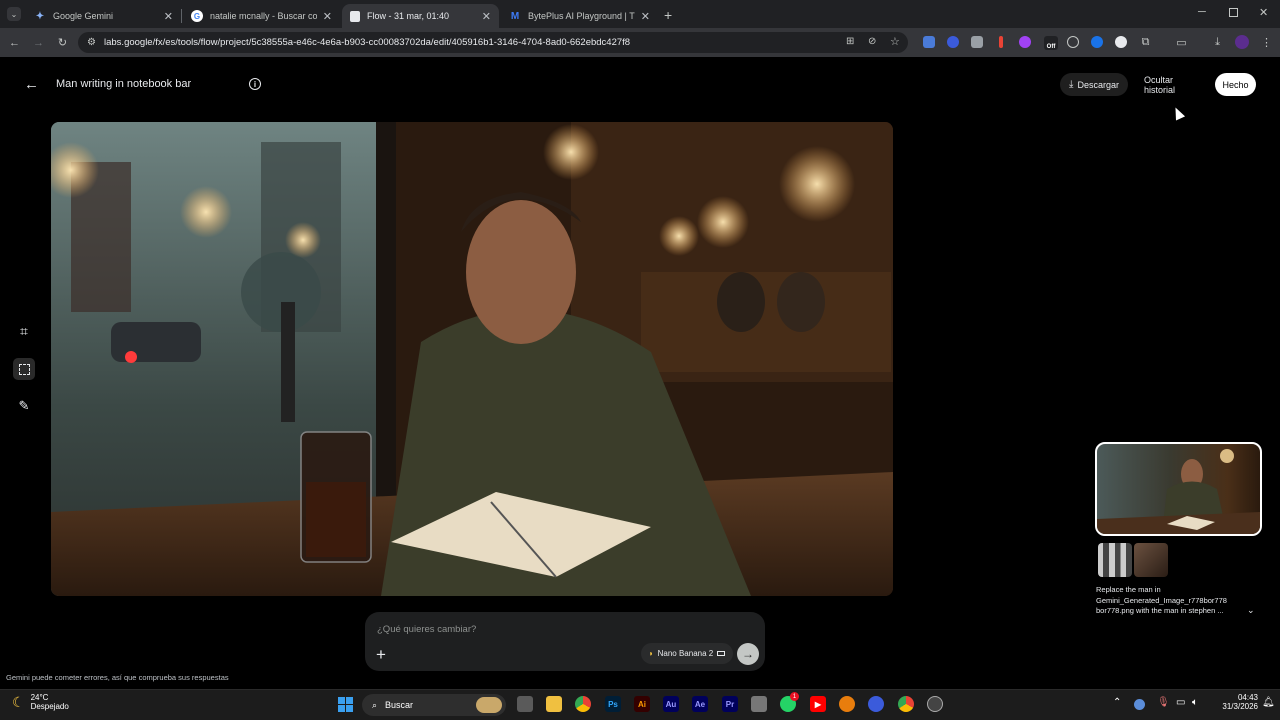 Image resolution: width=1280 pixels, height=720 pixels. What do you see at coordinates (668, 15) in the screenshot?
I see `new-tab-plus-icon: +` at bounding box center [668, 15].